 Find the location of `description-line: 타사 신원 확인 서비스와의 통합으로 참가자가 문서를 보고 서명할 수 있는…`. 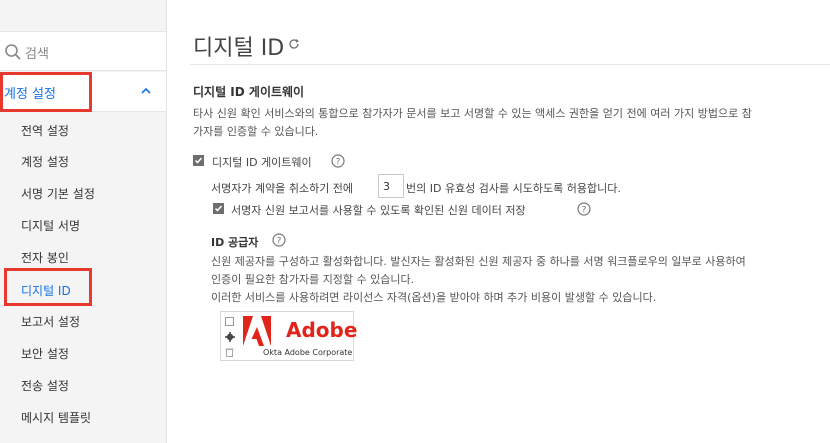

description-line: 타사 신원 확인 서비스와의 통합으로 참가자가 문서를 보고 서명할 수 있는… is located at coordinates (472, 113).